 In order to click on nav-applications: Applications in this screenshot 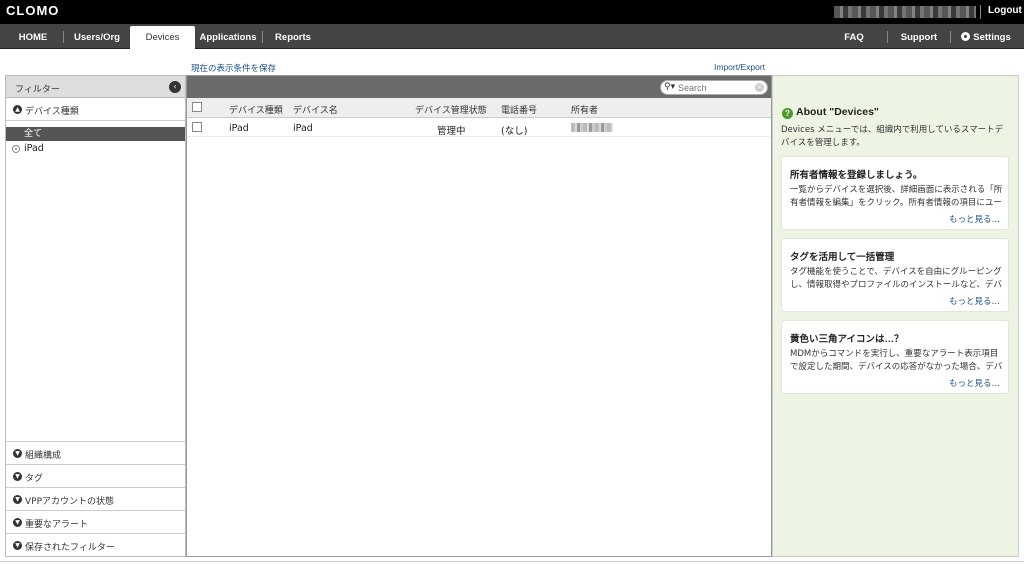, I will do `click(228, 36)`.